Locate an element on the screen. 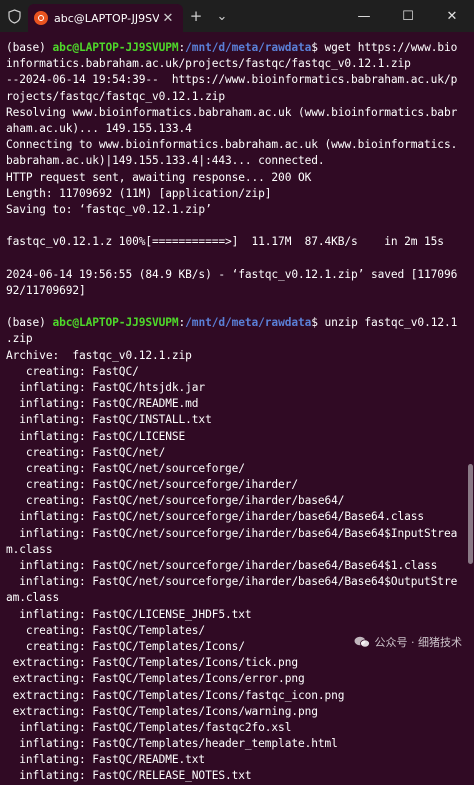  unzip-line: inflating: FastQC/RELEASE_NOTES.txt is located at coordinates (129, 776).